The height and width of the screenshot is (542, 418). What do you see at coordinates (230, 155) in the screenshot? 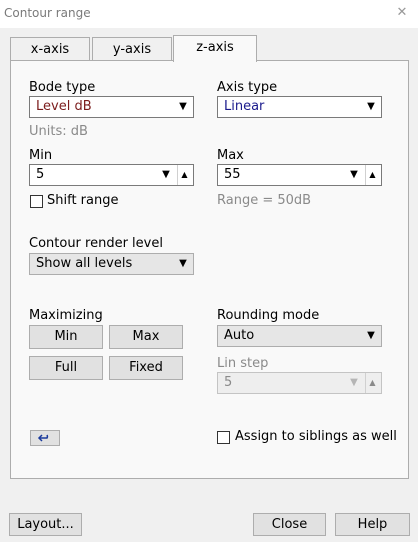
I see `max-label: Max` at bounding box center [230, 155].